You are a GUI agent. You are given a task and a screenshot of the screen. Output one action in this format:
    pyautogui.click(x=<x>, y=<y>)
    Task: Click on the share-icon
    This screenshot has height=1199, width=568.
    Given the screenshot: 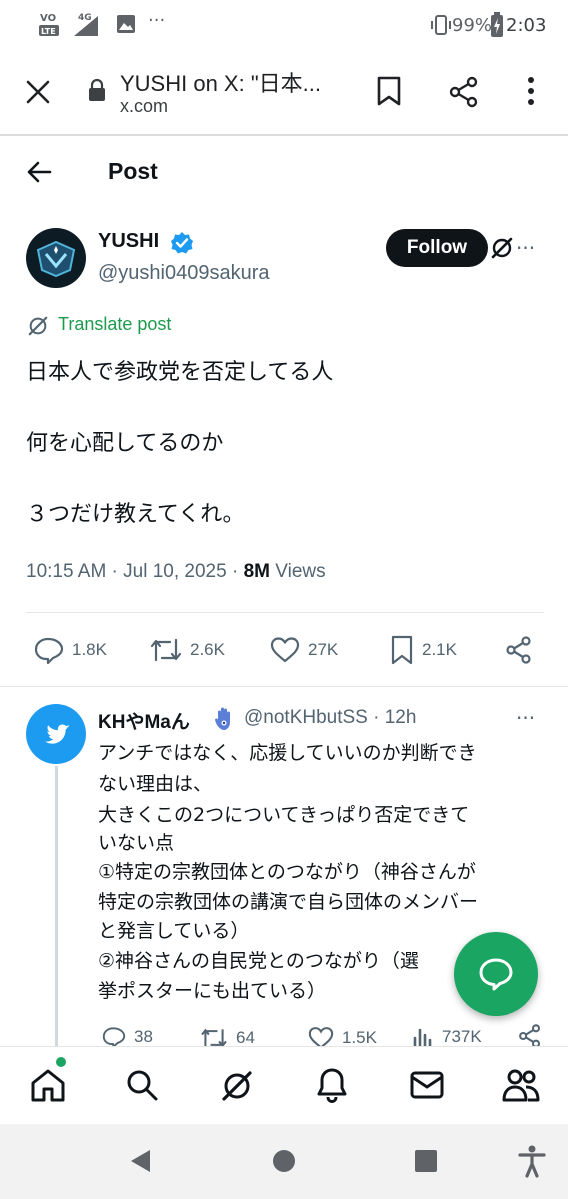 What is the action you would take?
    pyautogui.click(x=464, y=92)
    